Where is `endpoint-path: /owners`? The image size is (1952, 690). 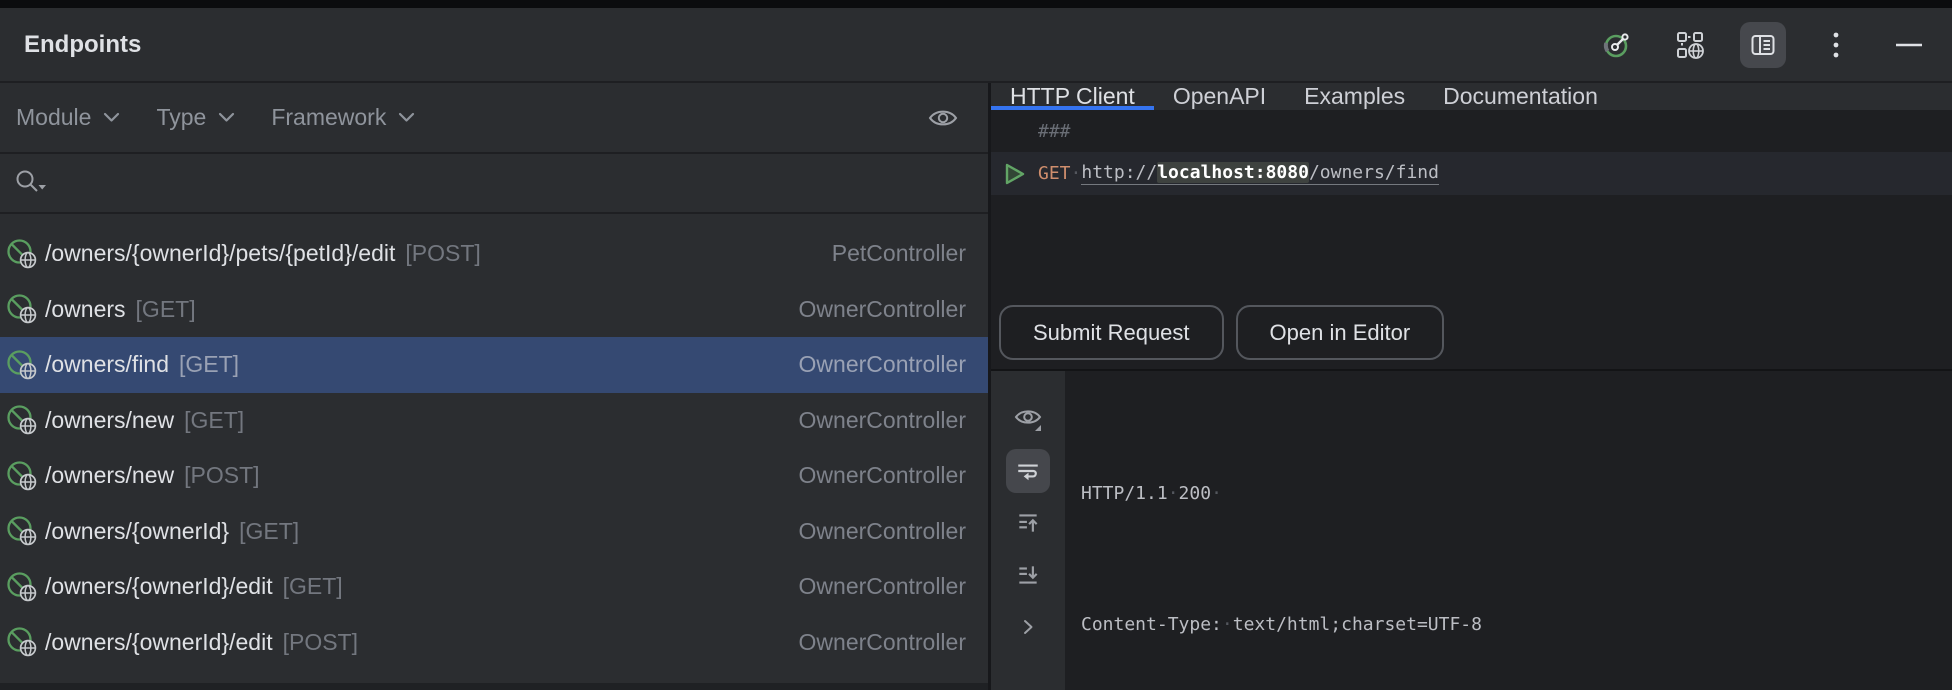 endpoint-path: /owners is located at coordinates (85, 308).